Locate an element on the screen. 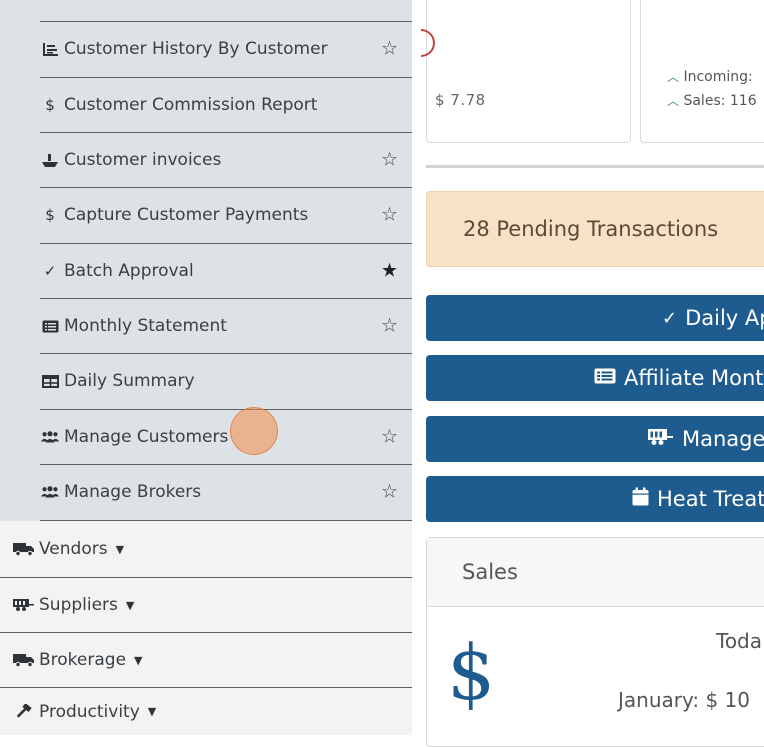 Image resolution: width=764 pixels, height=747 pixels. sidebar-item-monthly-statement: Monthly Statement ☆ is located at coordinates (226, 325).